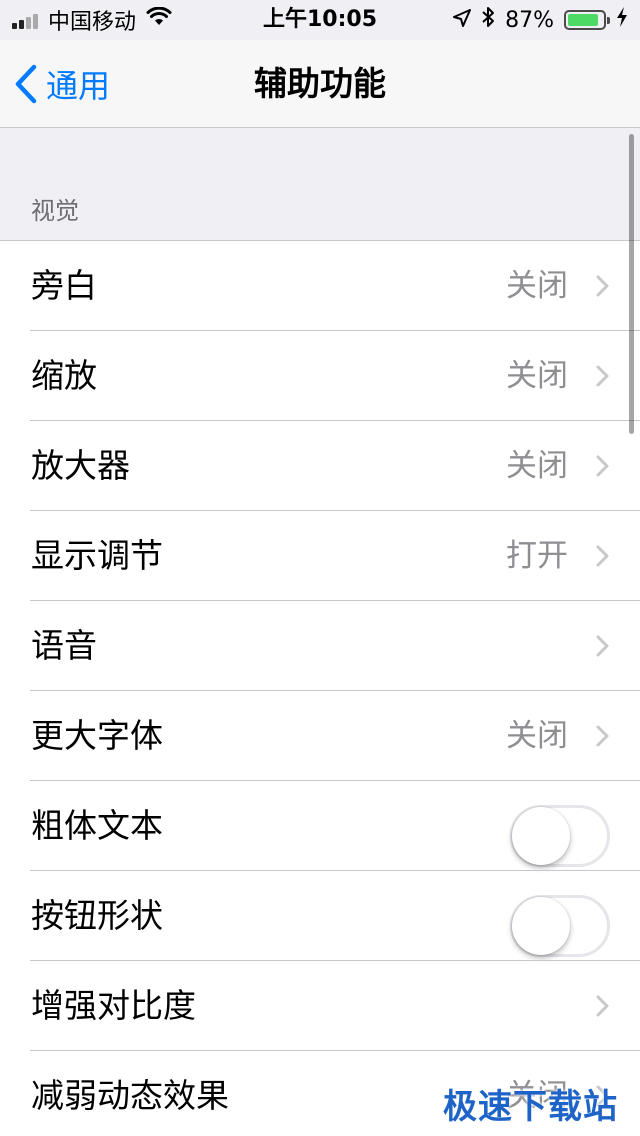 This screenshot has width=640, height=1136. I want to click on battery-percent: 87%, so click(529, 20).